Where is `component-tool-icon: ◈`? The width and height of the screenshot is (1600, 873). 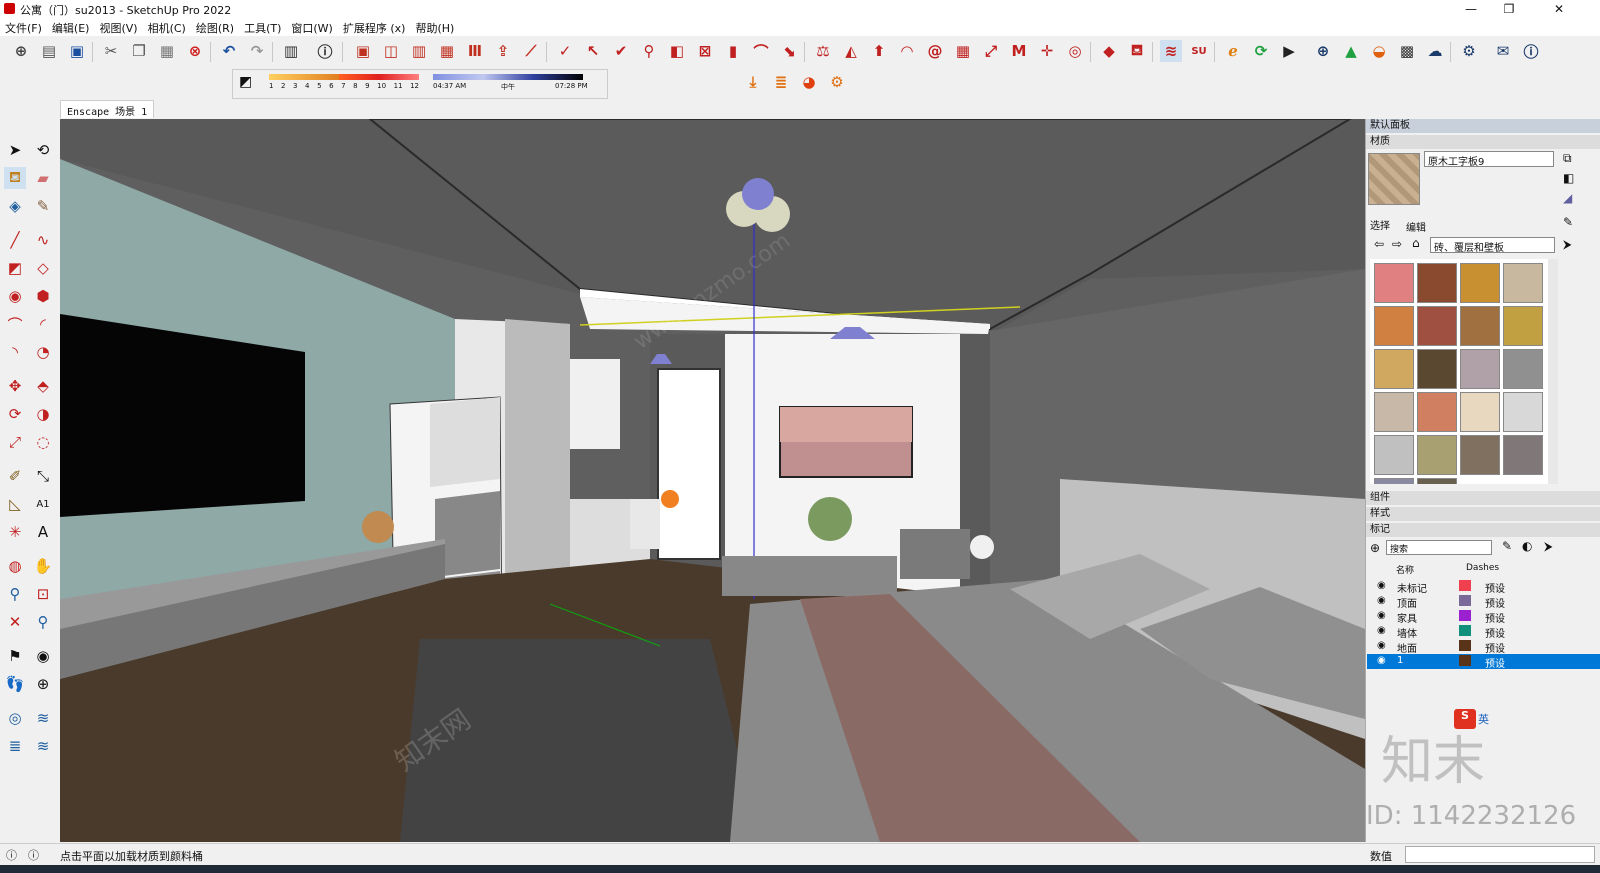 component-tool-icon: ◈ is located at coordinates (15, 206).